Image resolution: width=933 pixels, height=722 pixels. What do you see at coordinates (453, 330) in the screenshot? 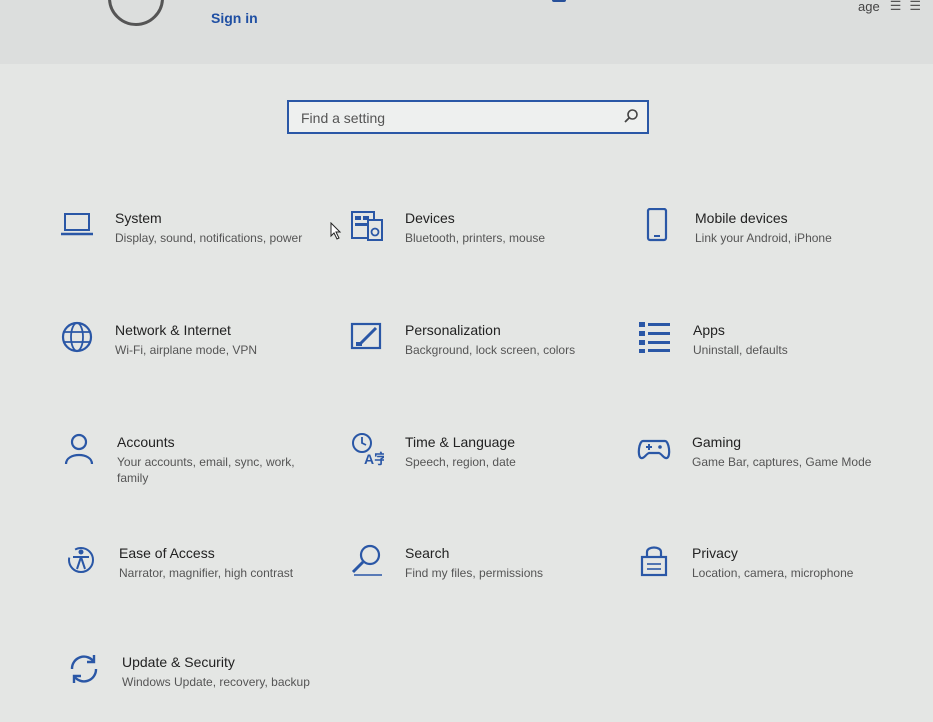
I see `tile-title: Personalization` at bounding box center [453, 330].